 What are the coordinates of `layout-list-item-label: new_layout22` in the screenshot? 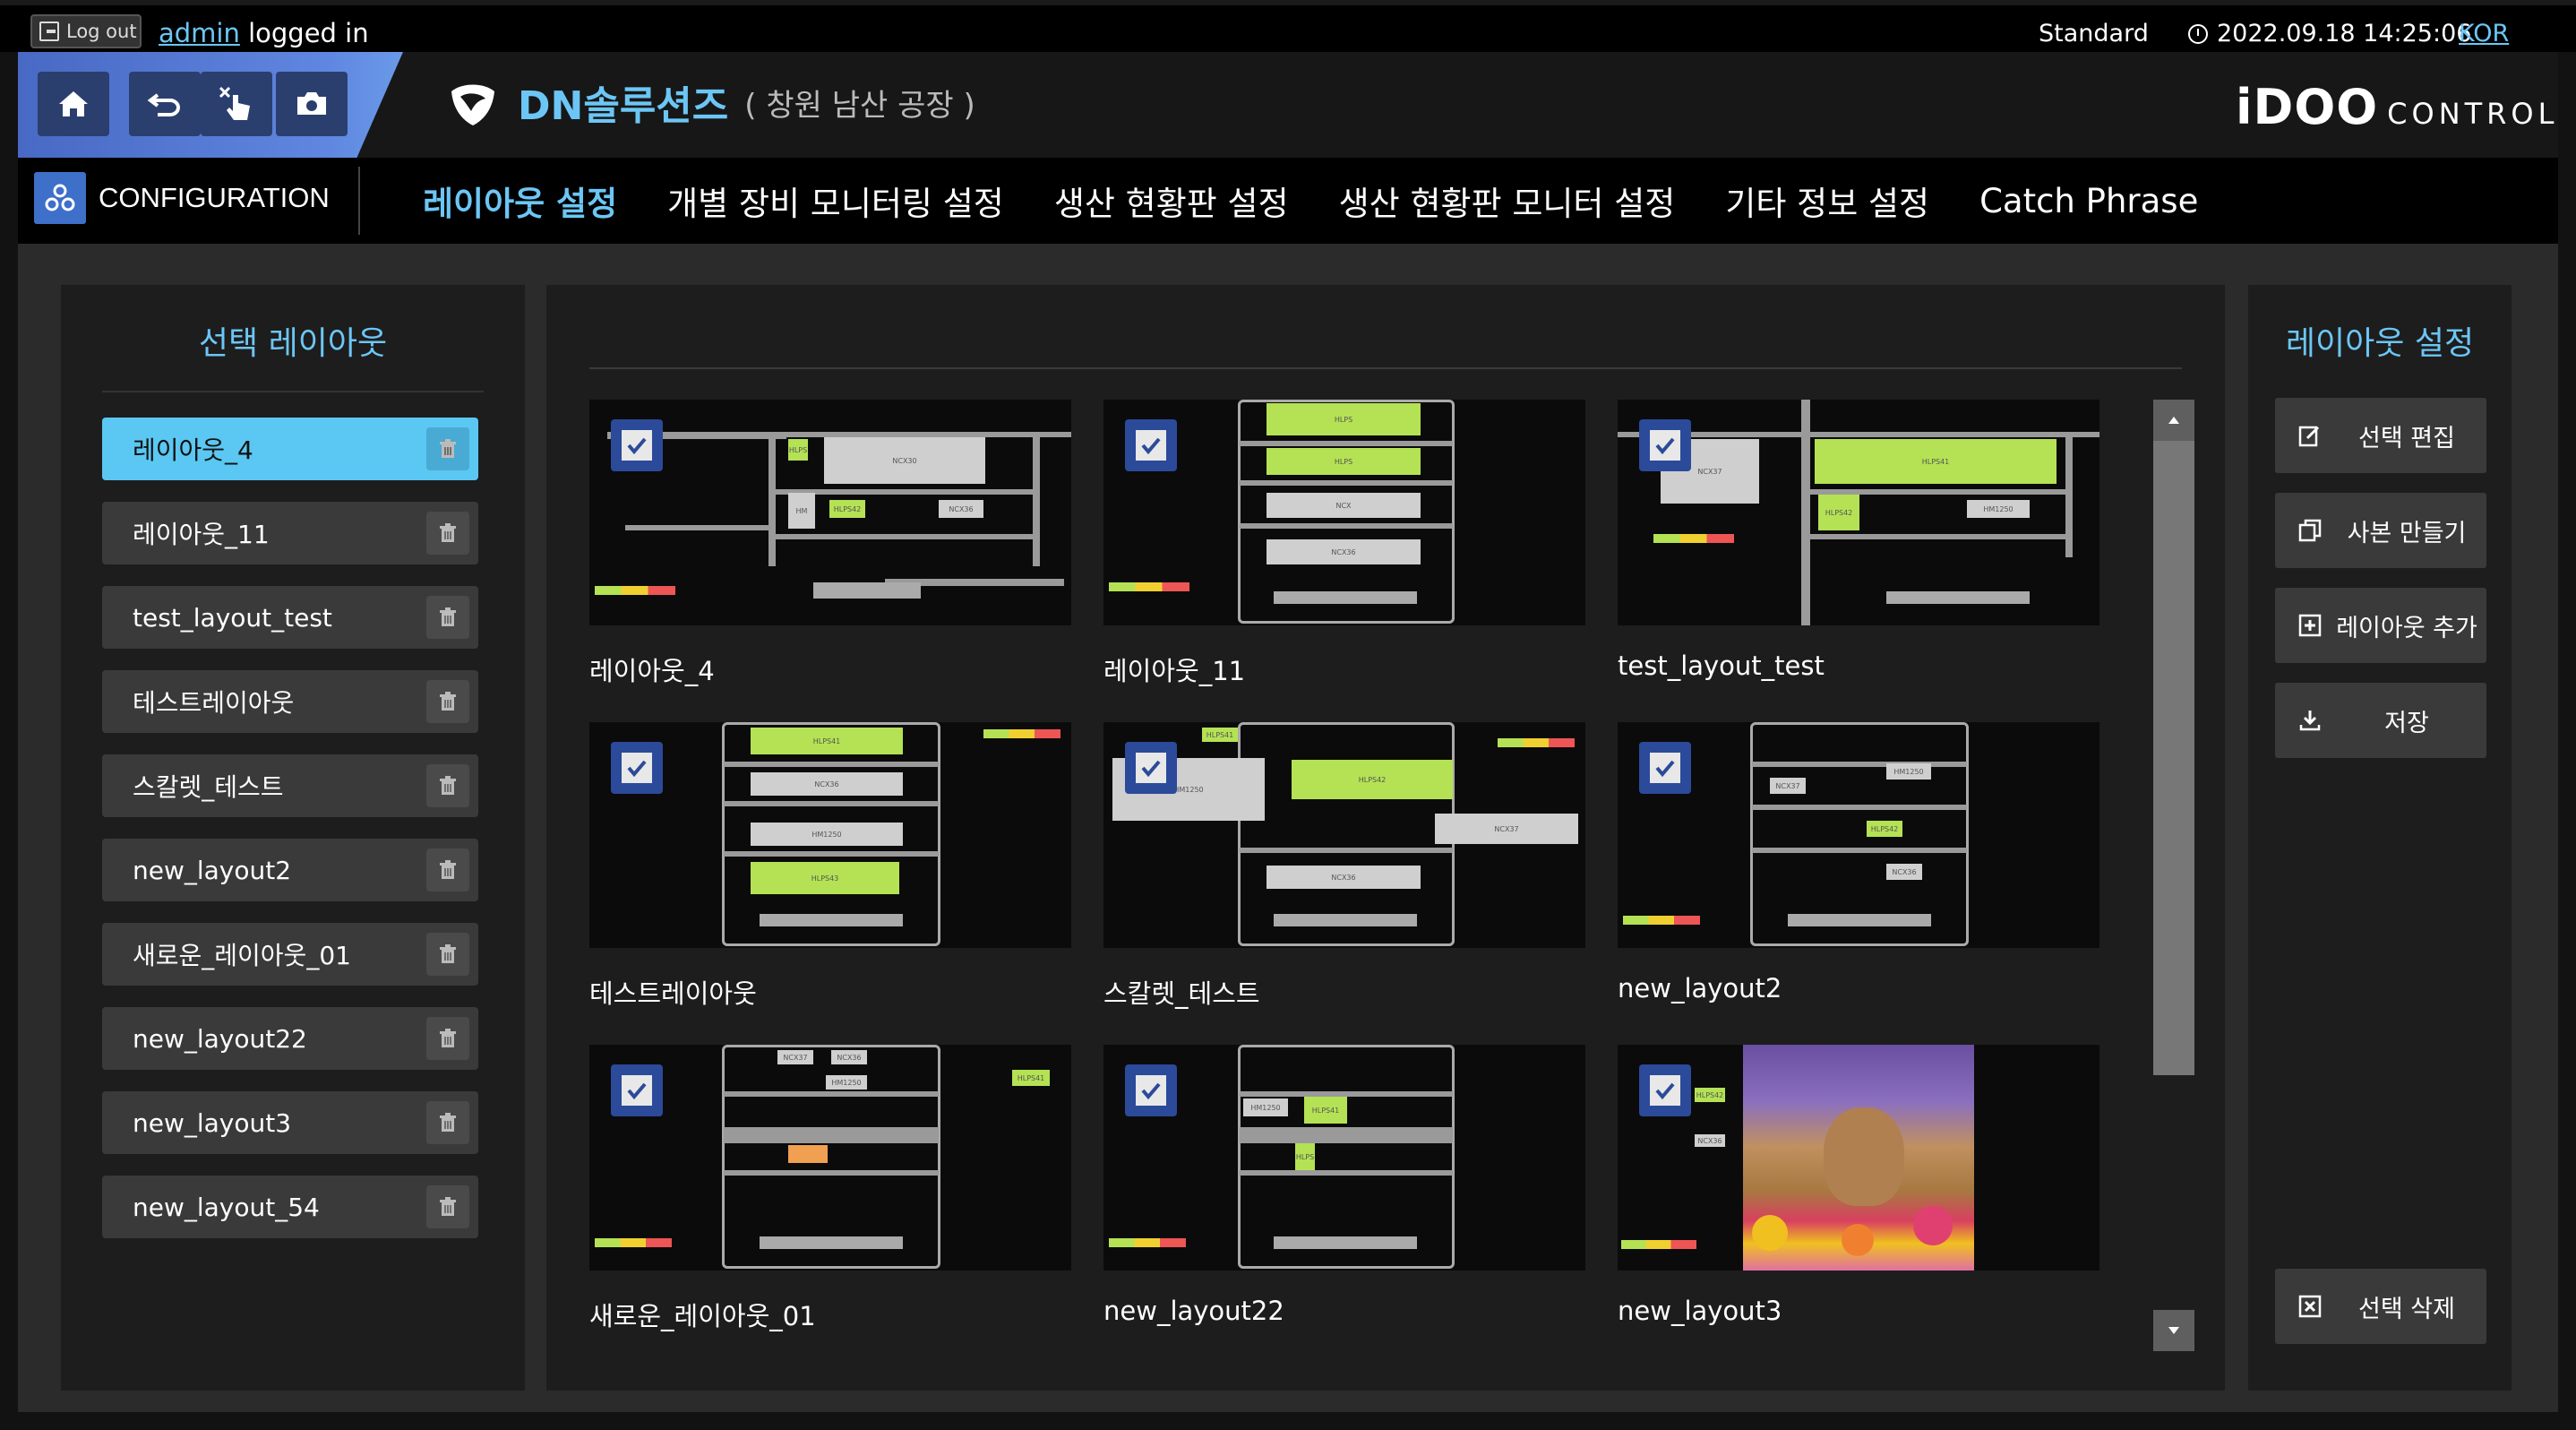 It's located at (220, 1038).